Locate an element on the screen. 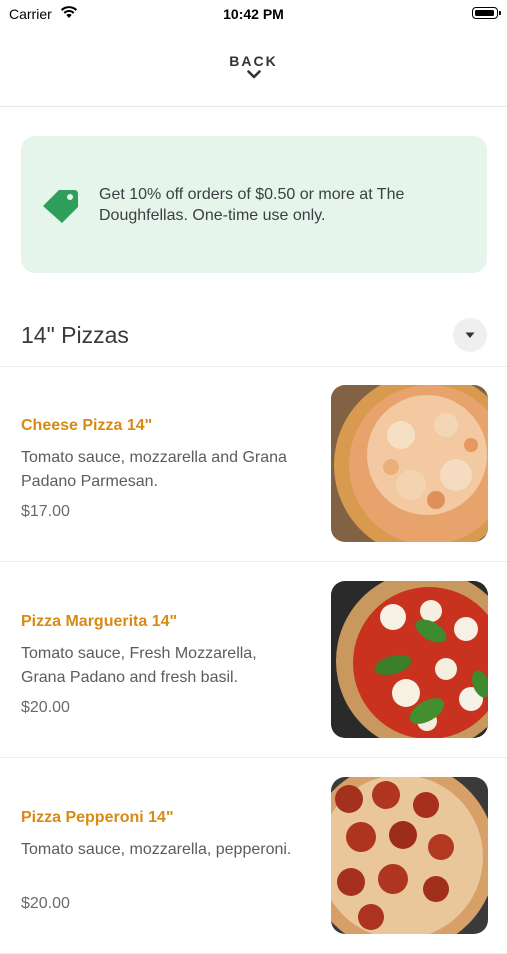  collapse-category-button is located at coordinates (470, 335).